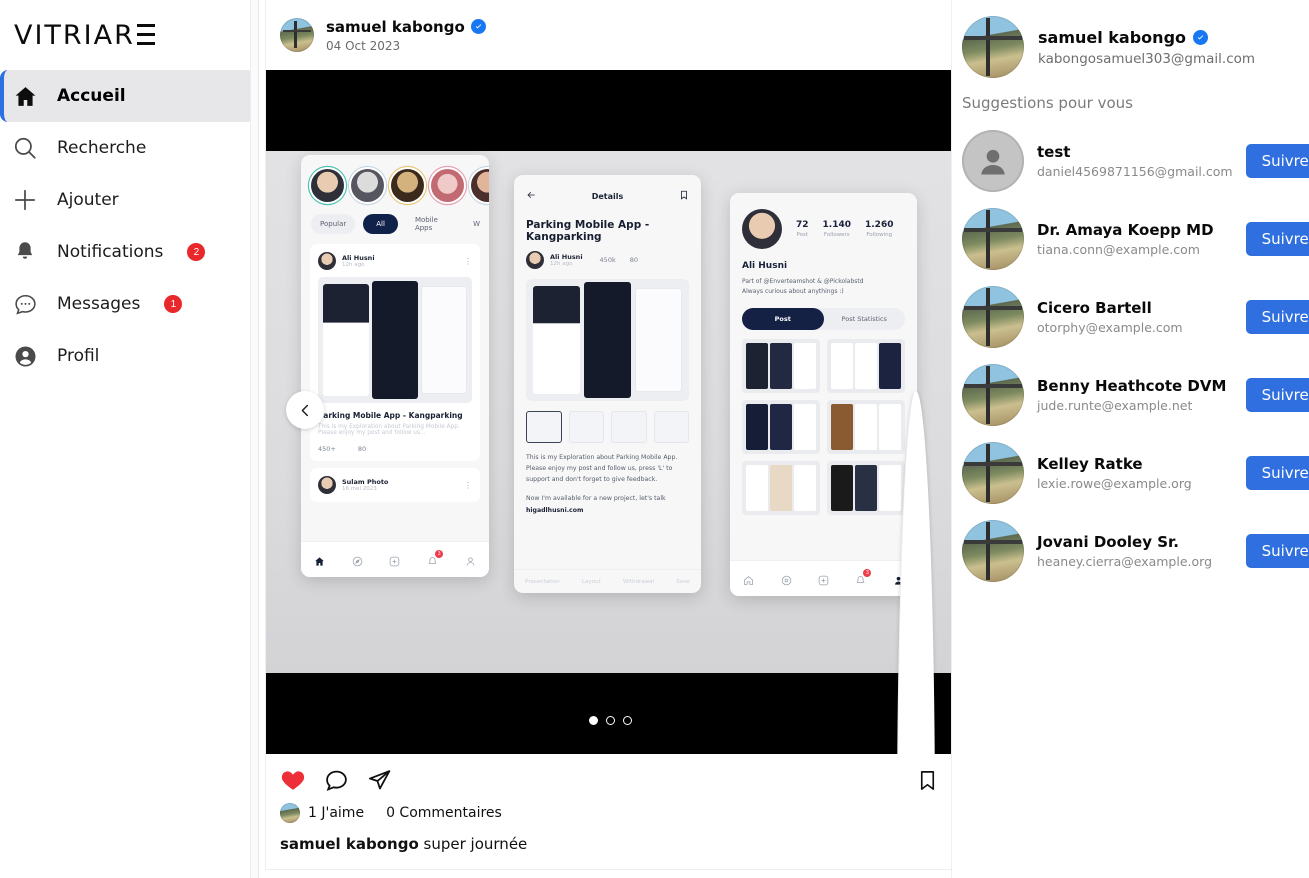  Describe the element at coordinates (762, 229) in the screenshot. I see `mockup-profile-avatar` at that location.